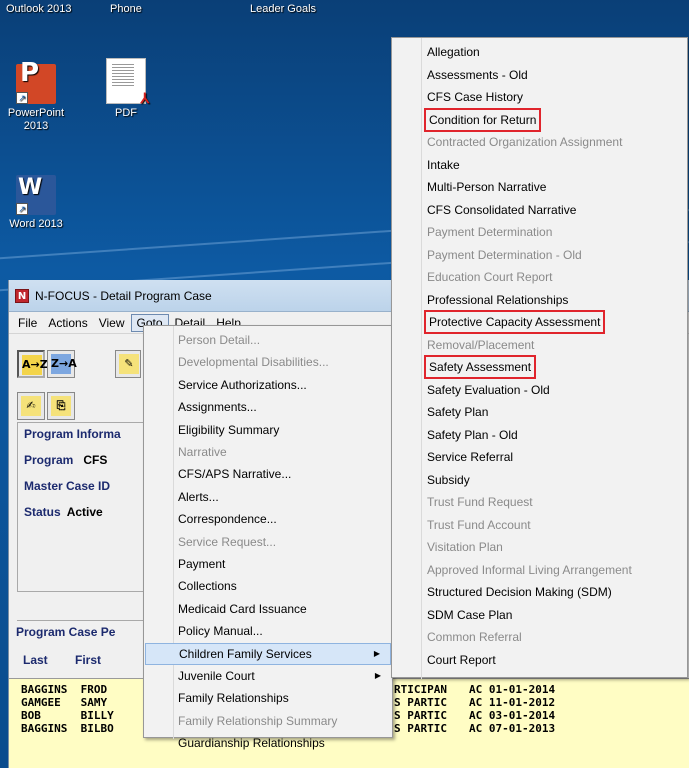  I want to click on desktop-top-labels: Outlook 2013 Phone Leader Goals, so click(344, 9).